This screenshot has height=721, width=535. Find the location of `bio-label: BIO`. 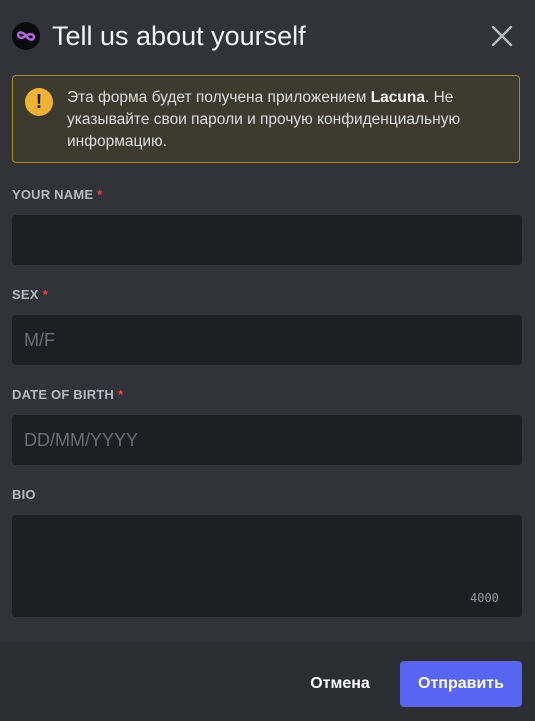

bio-label: BIO is located at coordinates (24, 494).